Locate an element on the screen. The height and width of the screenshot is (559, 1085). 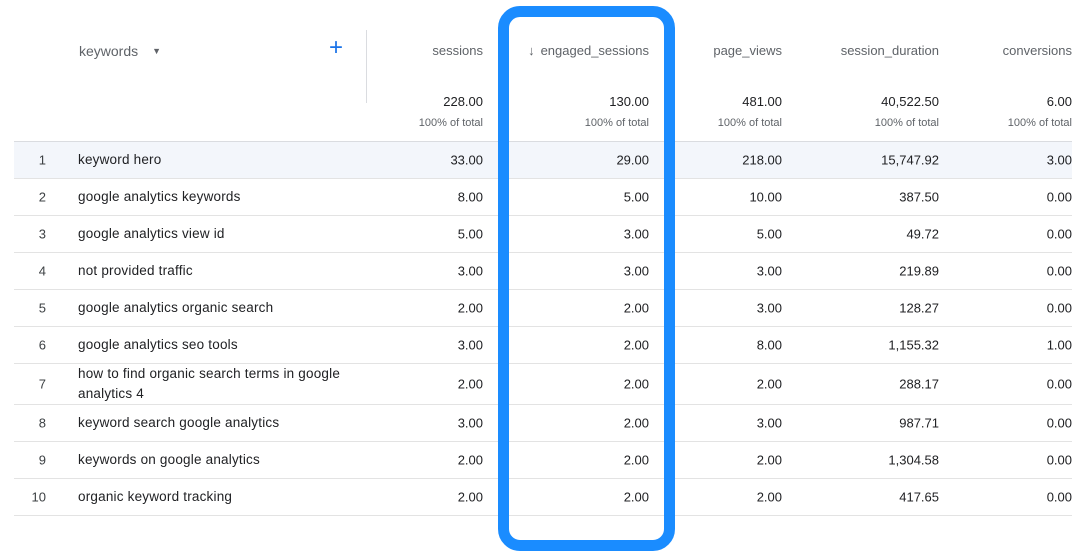
row-number: 6 is located at coordinates (42, 345).